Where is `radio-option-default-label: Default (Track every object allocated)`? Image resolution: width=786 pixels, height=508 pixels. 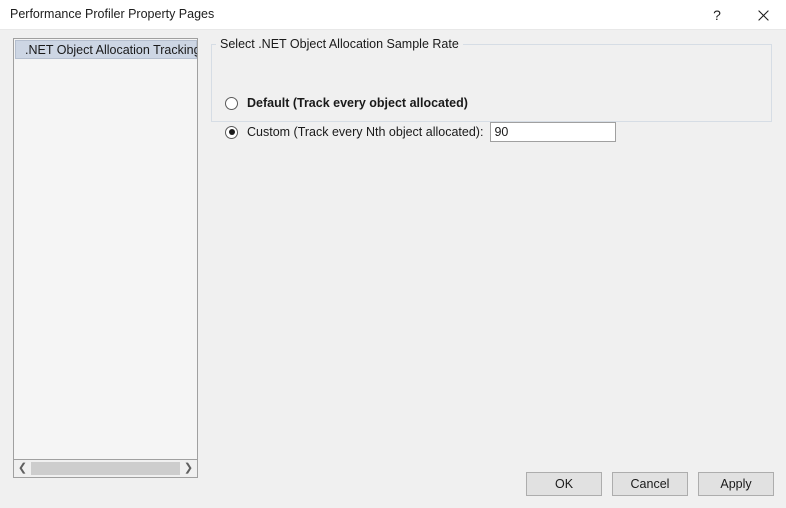
radio-option-default-label: Default (Track every object allocated) is located at coordinates (357, 103).